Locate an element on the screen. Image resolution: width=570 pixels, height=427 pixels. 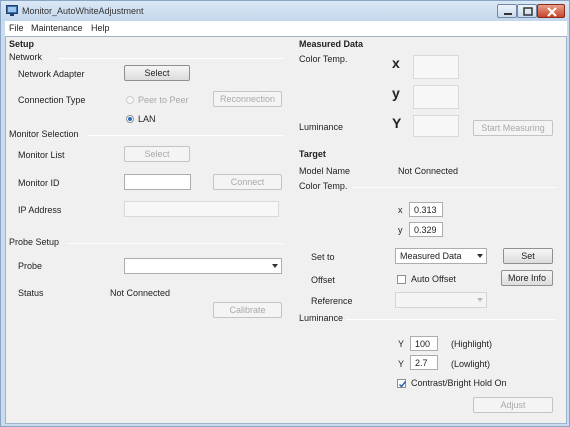
target-heading: Target is located at coordinates (312, 154).